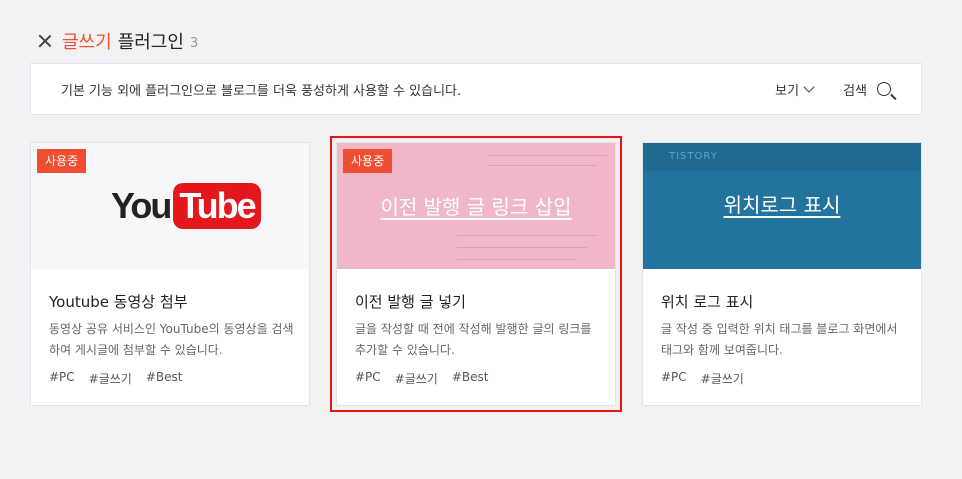  I want to click on tag-list: #PC #글쓰기, so click(702, 378).